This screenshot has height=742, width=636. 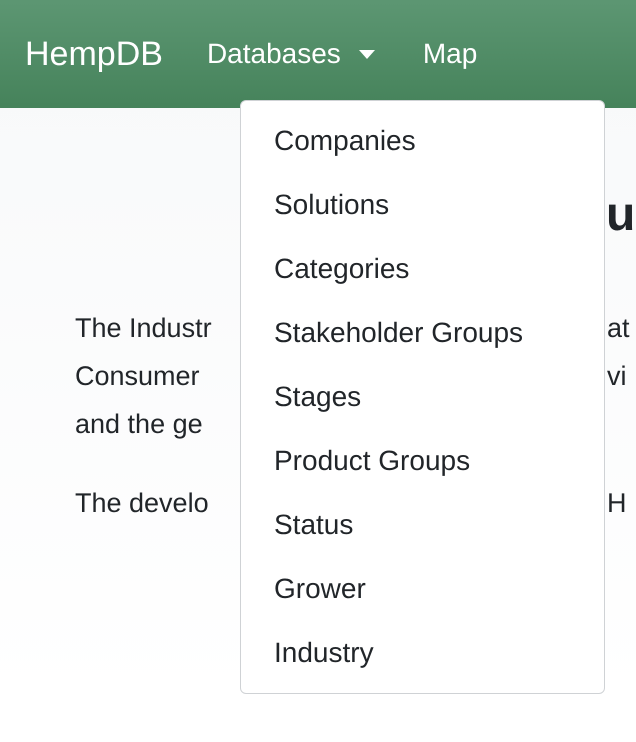 What do you see at coordinates (422, 589) in the screenshot?
I see `dropdown-item: Grower` at bounding box center [422, 589].